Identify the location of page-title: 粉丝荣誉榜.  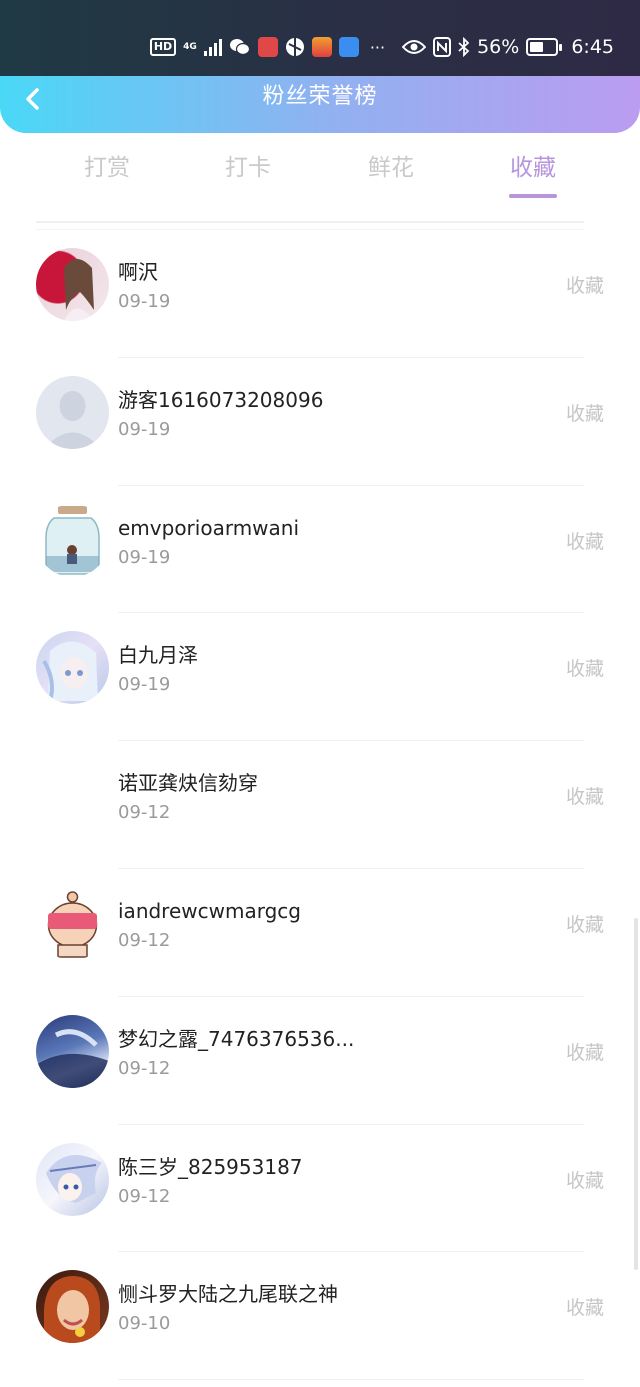
(320, 96).